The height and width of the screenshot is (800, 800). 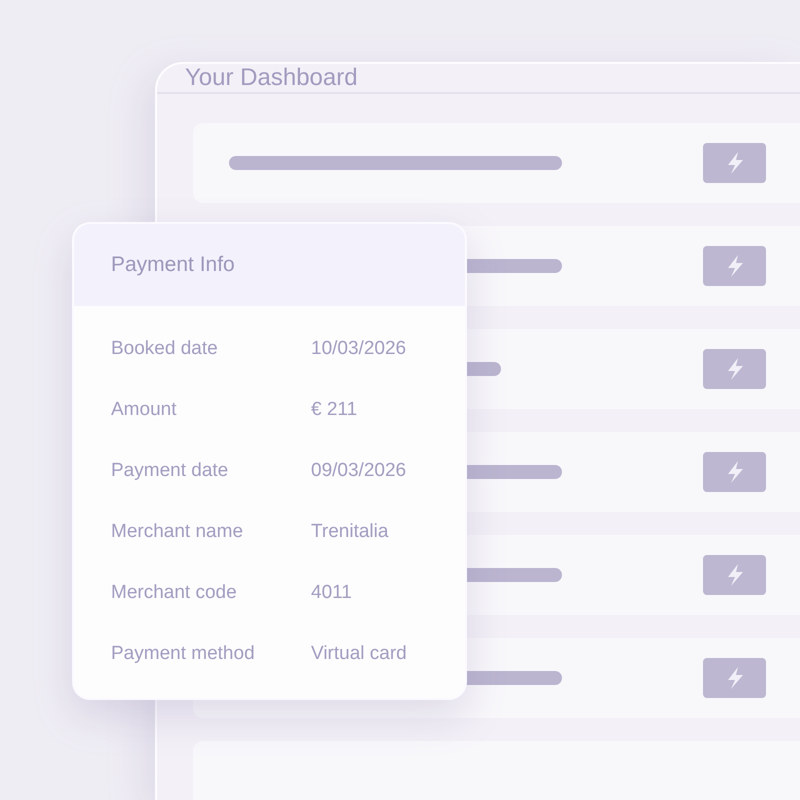 I want to click on field-value: 4011, so click(x=331, y=593).